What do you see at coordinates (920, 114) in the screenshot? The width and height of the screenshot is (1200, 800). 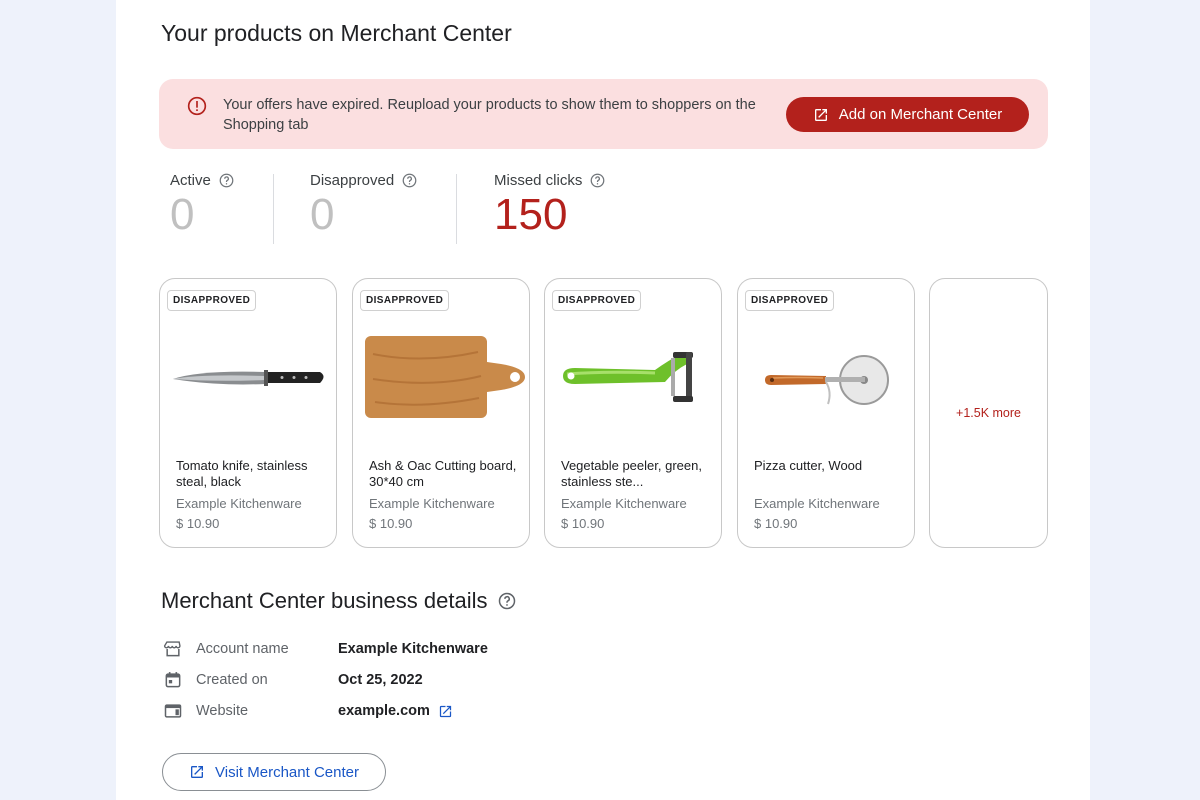 I see `add-on-merchant-center-label: Add on Merchant Center` at bounding box center [920, 114].